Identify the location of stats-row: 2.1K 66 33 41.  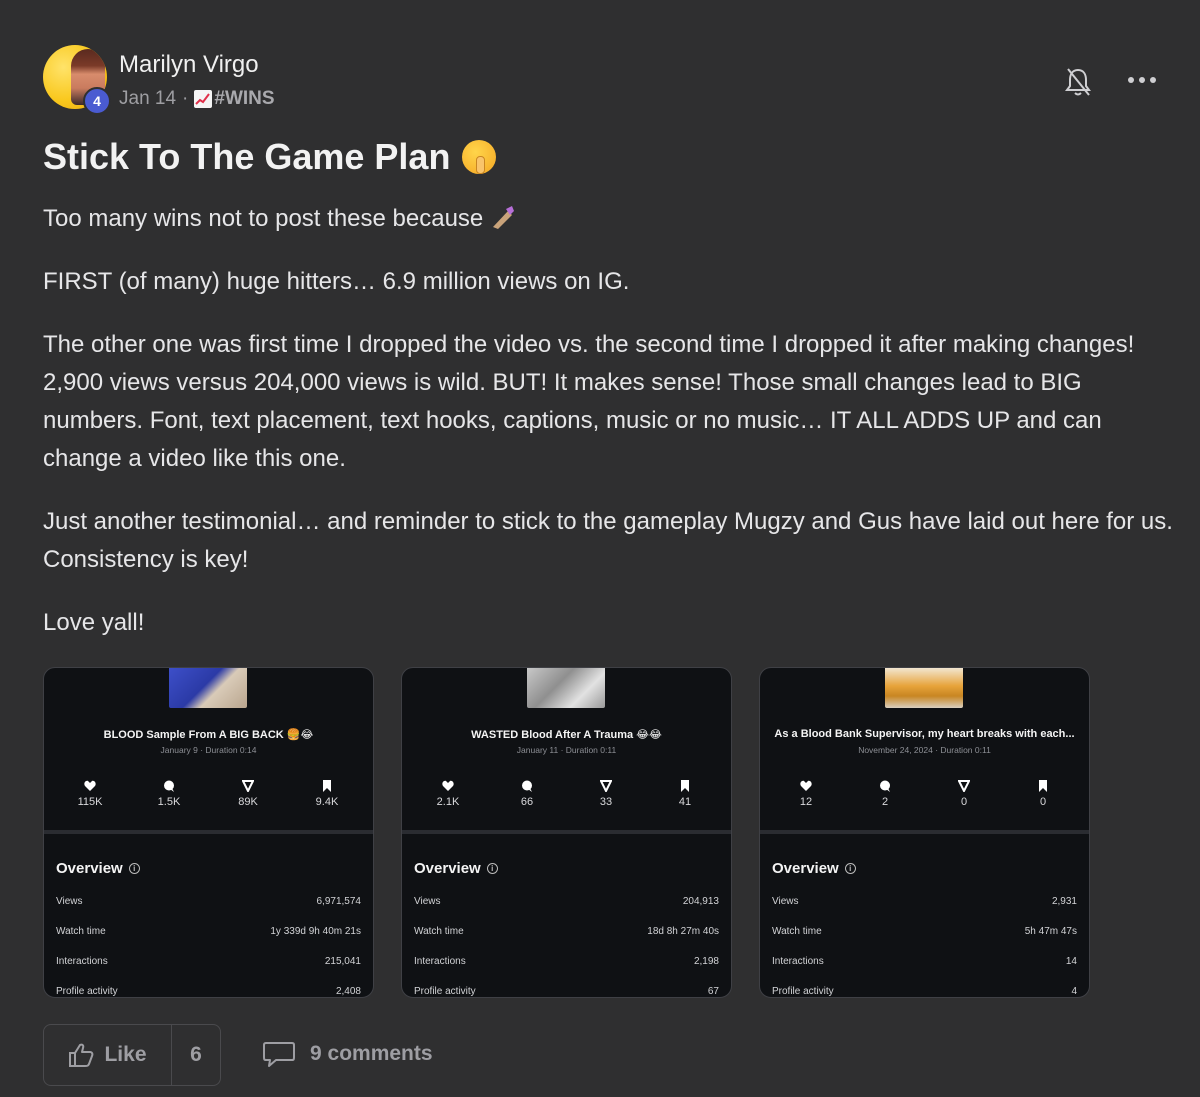
(566, 794).